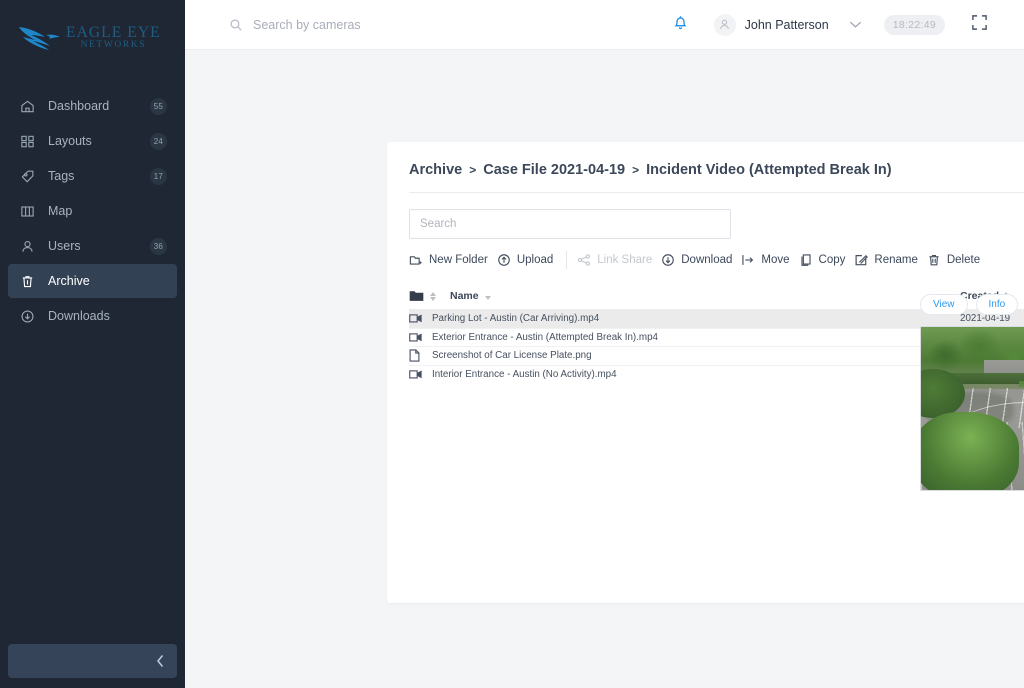 The image size is (1024, 688). I want to click on sidebar-item-tags: Tags 17, so click(92, 176).